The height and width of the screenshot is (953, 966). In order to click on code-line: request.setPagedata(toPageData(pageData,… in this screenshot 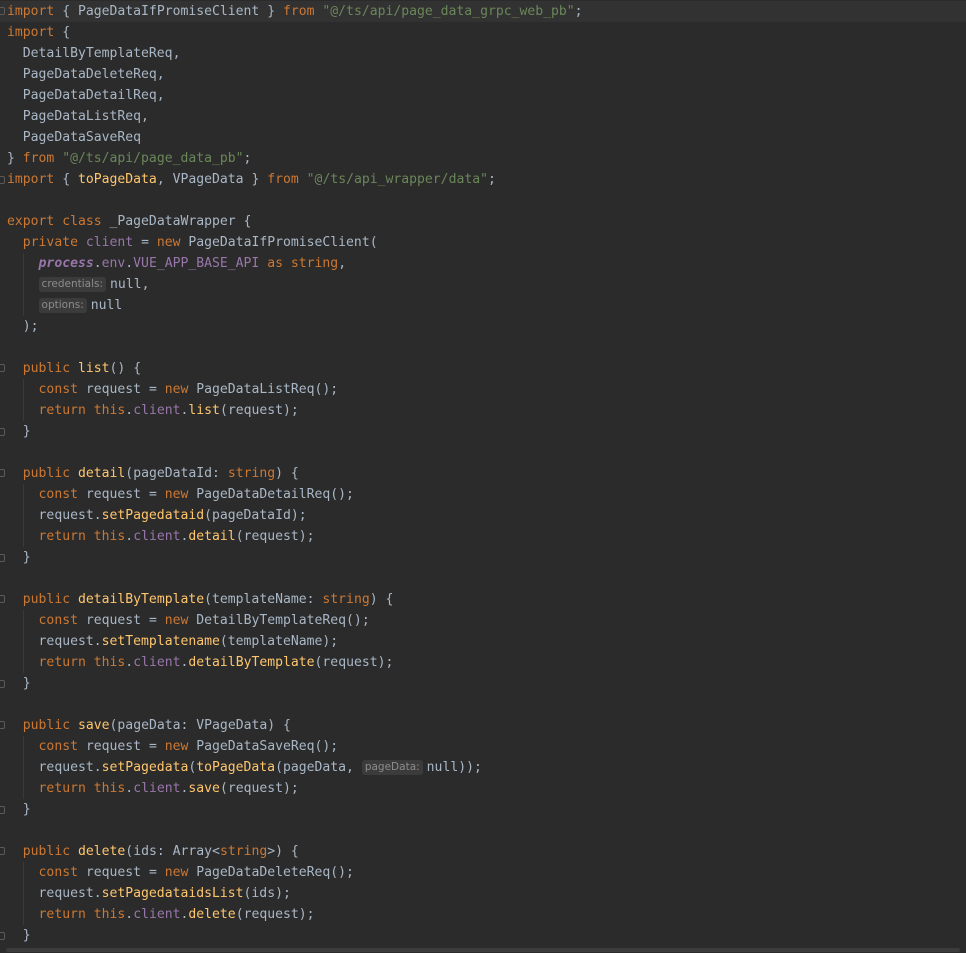, I will do `click(483, 767)`.